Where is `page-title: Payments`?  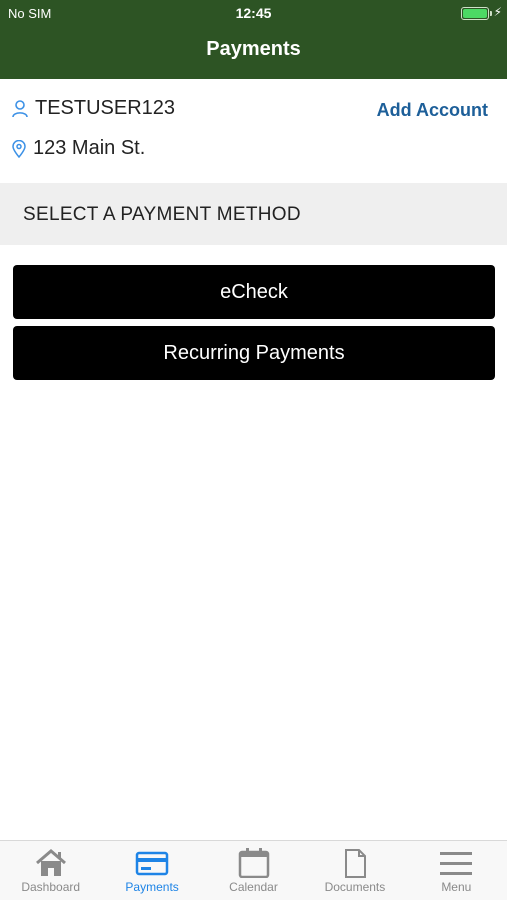
page-title: Payments is located at coordinates (253, 49).